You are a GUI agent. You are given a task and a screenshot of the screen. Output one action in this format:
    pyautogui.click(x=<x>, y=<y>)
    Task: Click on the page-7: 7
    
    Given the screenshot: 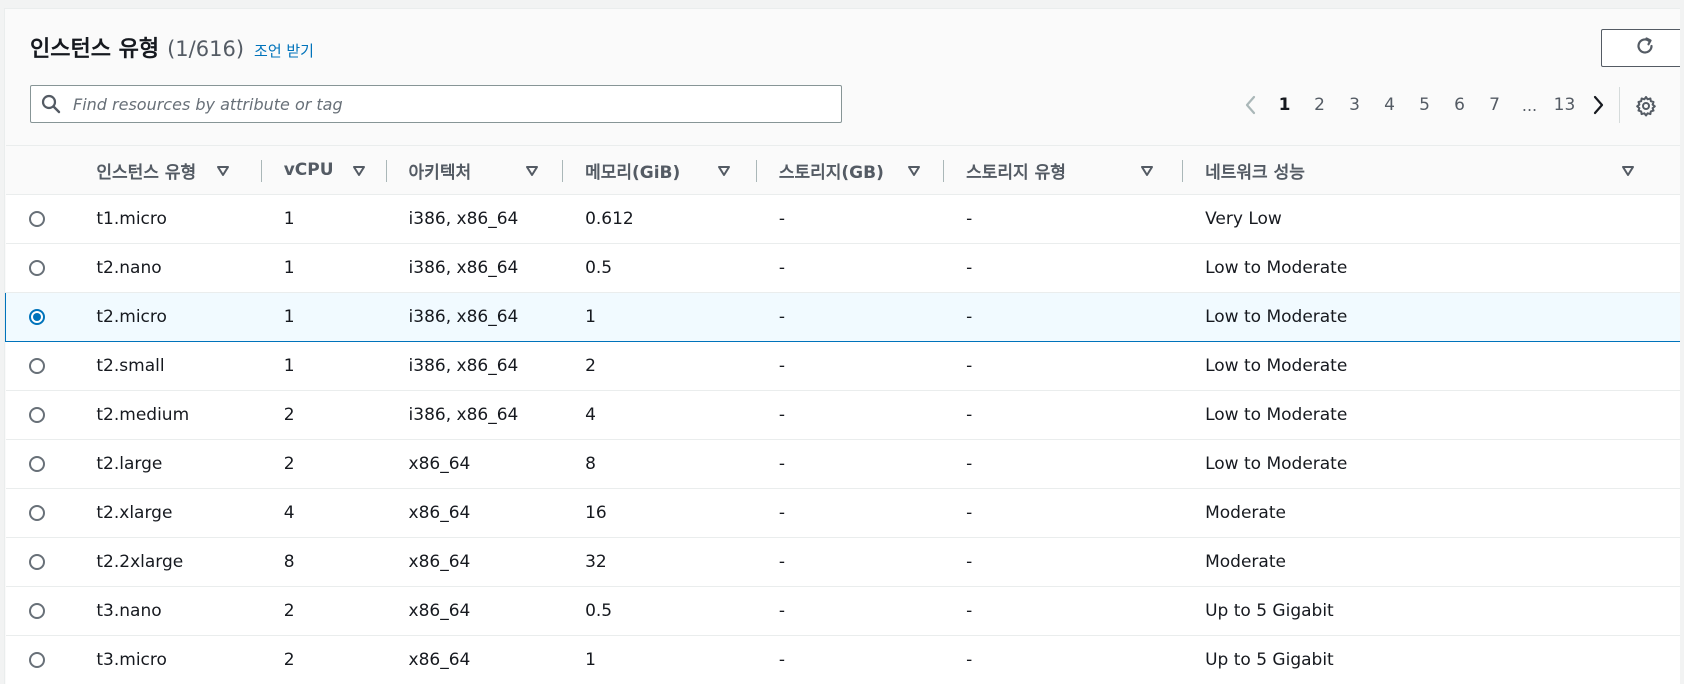 What is the action you would take?
    pyautogui.click(x=1494, y=105)
    